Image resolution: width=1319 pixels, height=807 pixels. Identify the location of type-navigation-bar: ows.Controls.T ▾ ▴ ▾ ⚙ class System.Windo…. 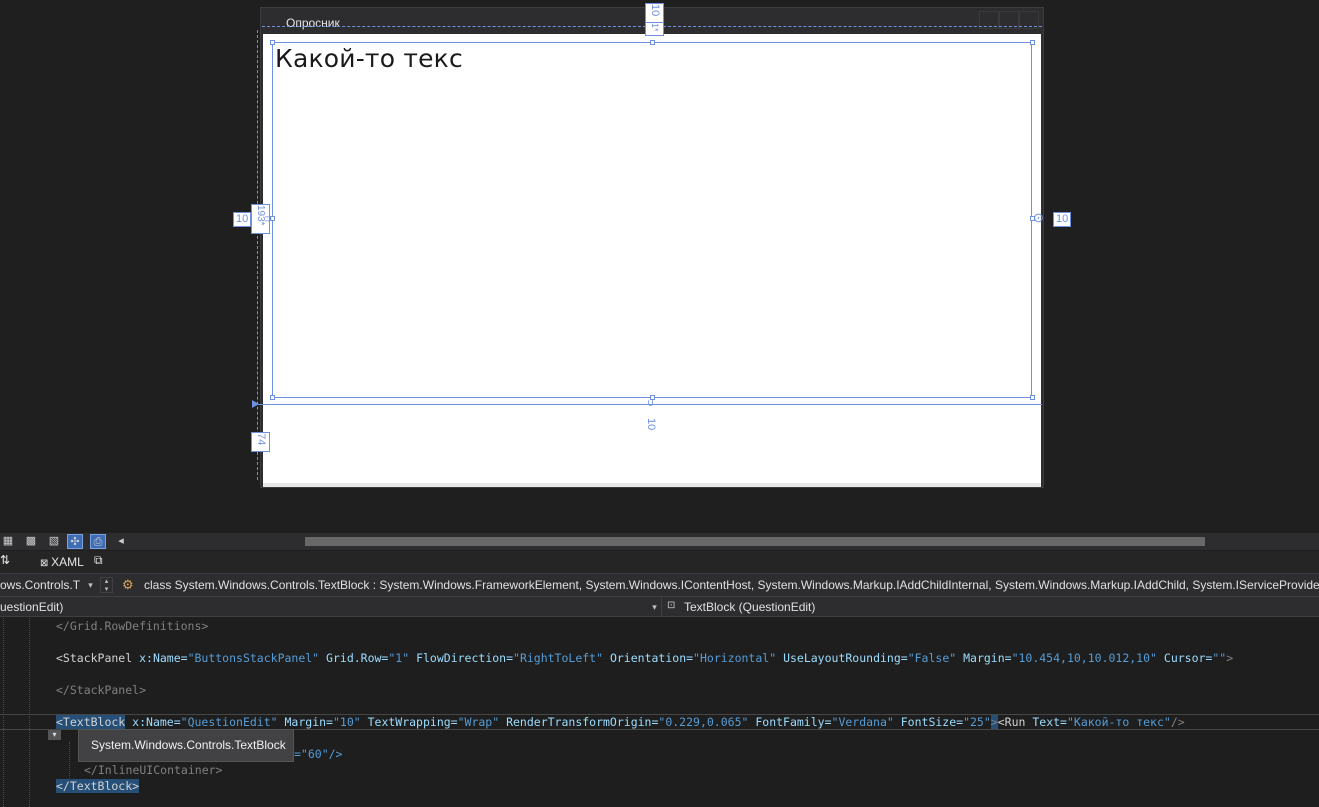
(659, 584).